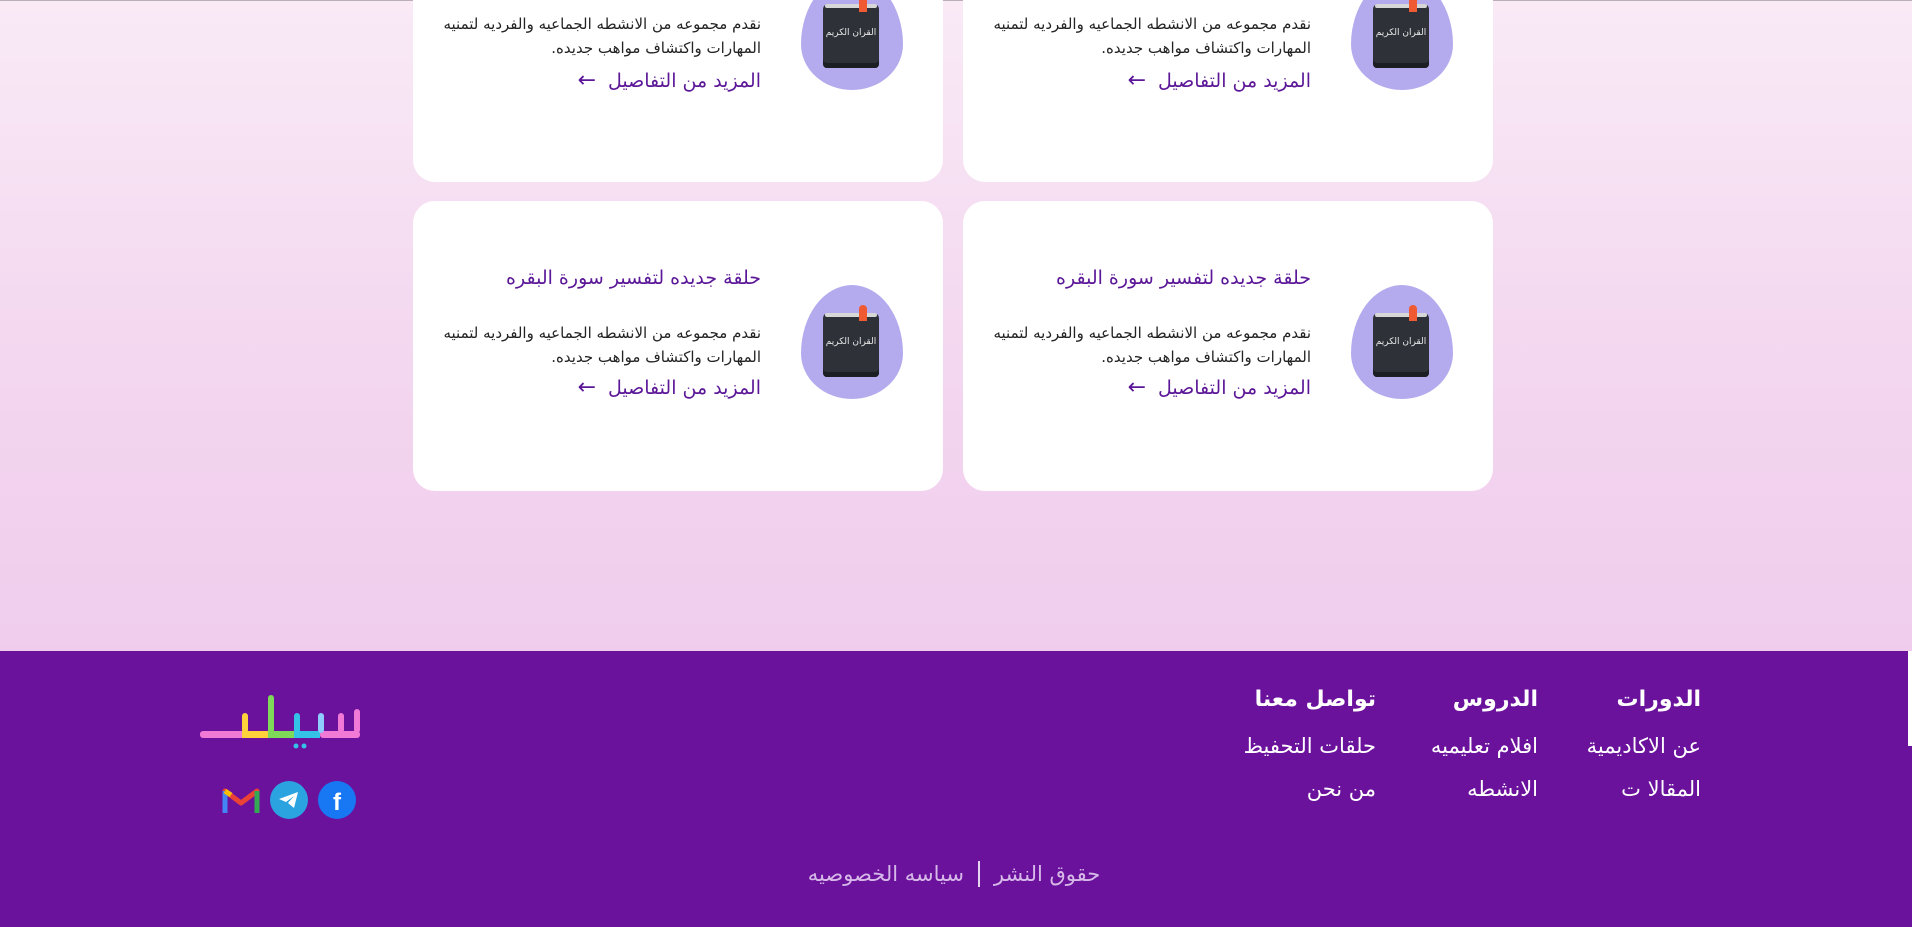 The image size is (1912, 927). Describe the element at coordinates (1310, 746) in the screenshot. I see `footer-link: حلقات التحفيظ` at that location.